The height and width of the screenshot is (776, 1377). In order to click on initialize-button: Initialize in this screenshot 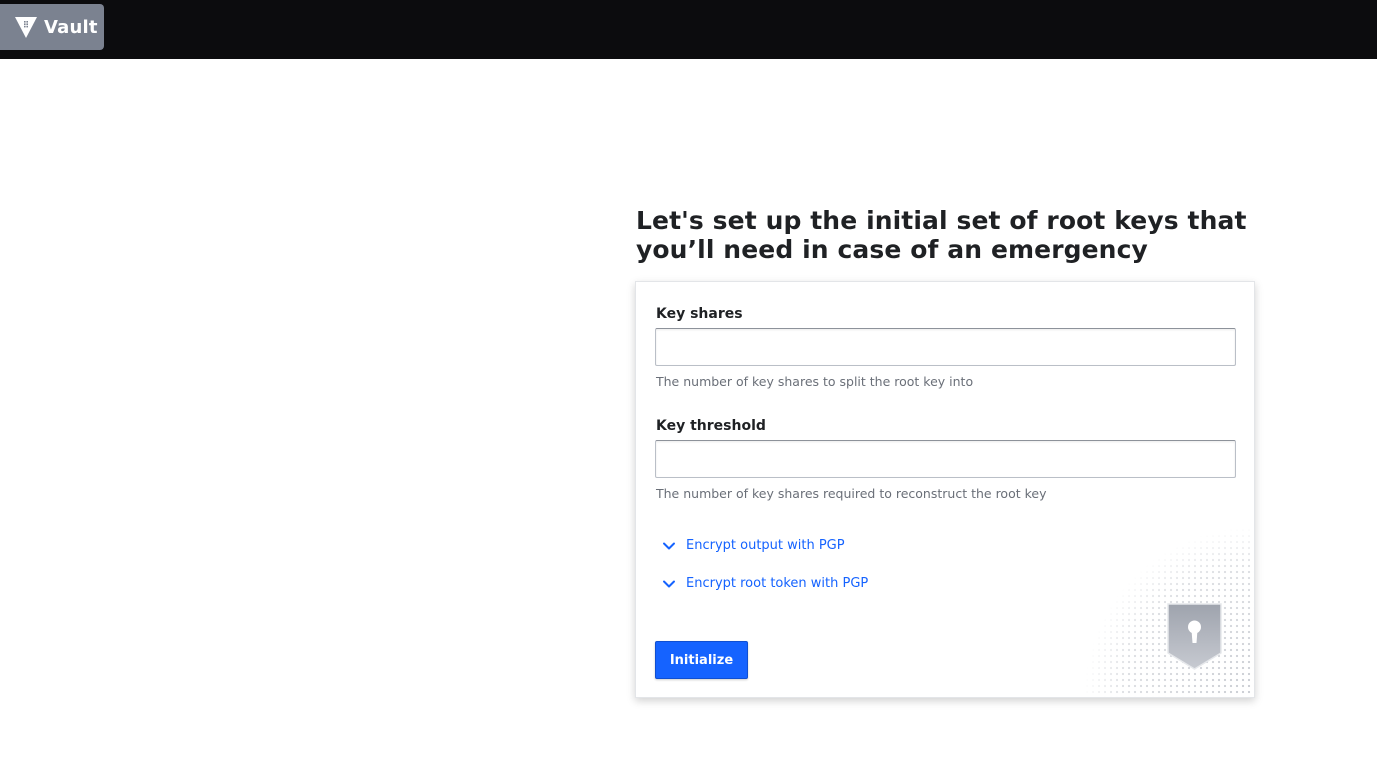, I will do `click(701, 660)`.